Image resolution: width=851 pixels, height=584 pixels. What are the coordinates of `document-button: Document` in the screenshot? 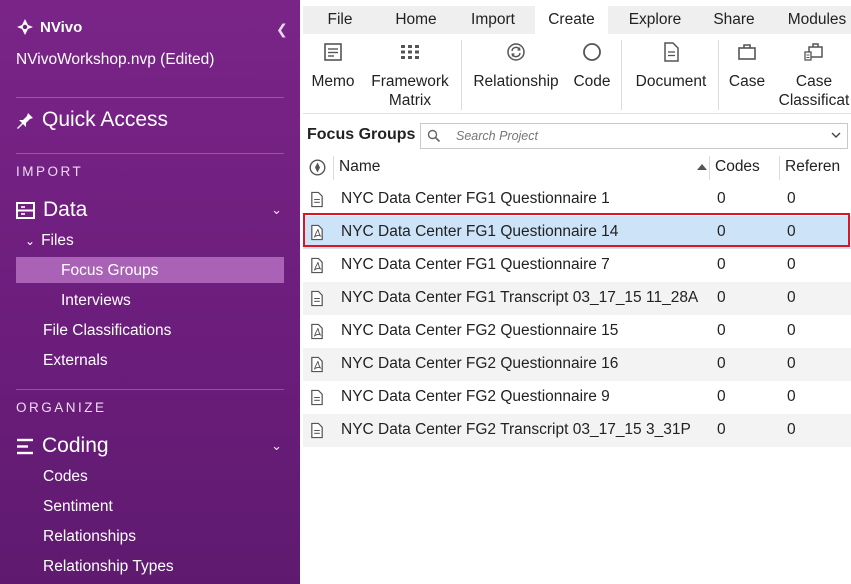 It's located at (671, 62).